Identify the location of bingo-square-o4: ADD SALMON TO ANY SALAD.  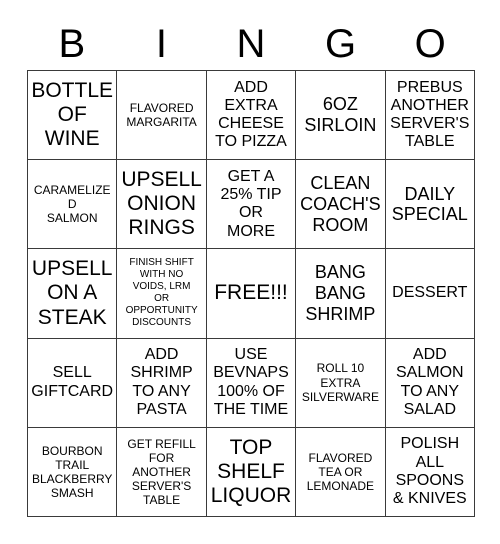
(430, 383).